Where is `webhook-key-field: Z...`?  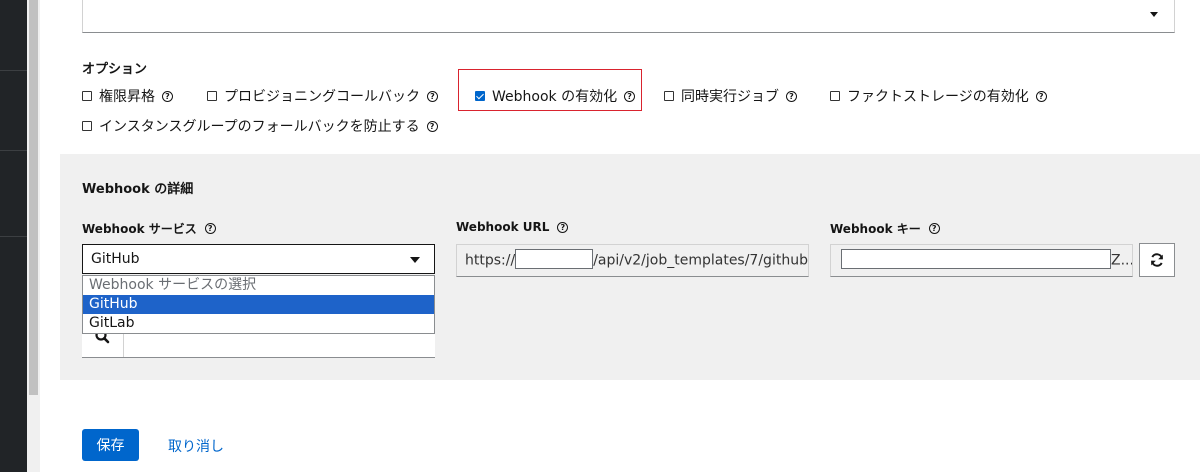 webhook-key-field: Z... is located at coordinates (981, 260).